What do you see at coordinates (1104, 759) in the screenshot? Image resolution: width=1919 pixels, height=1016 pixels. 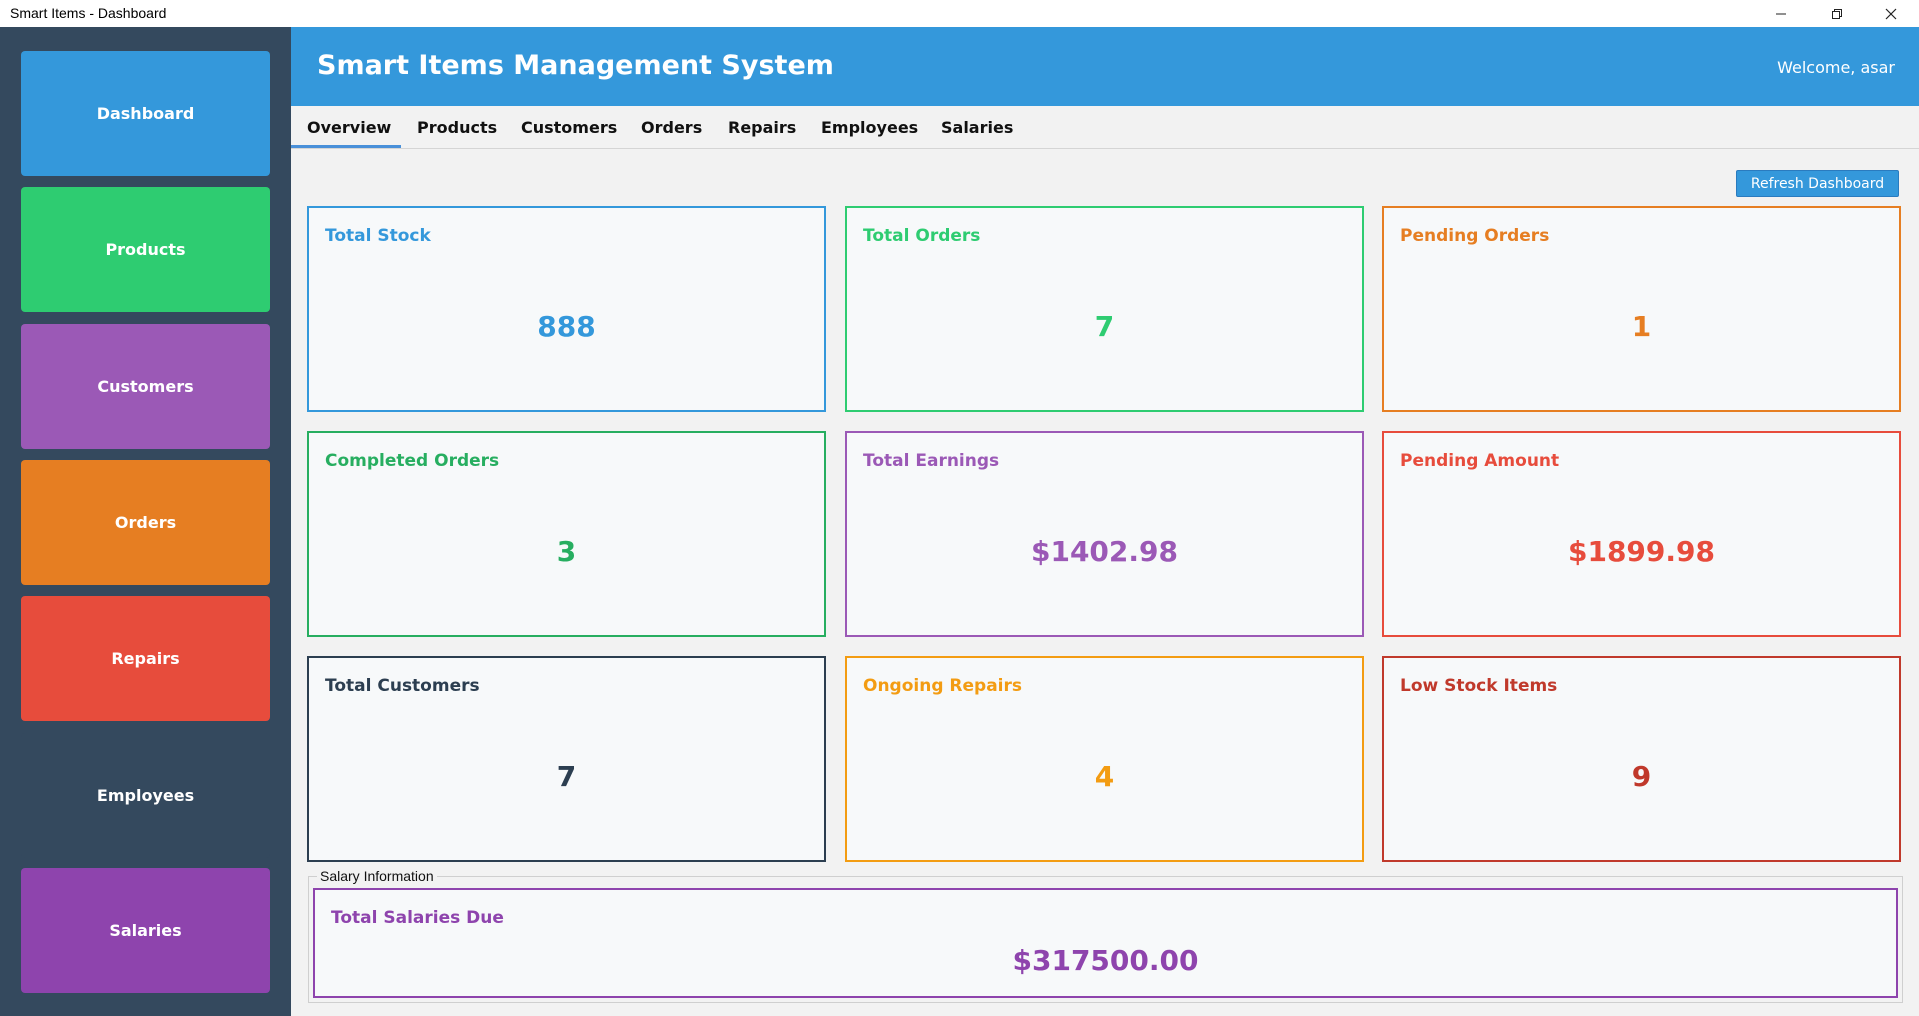 I see `stat-card-ongoing-repairs: Ongoing Repairs 4` at bounding box center [1104, 759].